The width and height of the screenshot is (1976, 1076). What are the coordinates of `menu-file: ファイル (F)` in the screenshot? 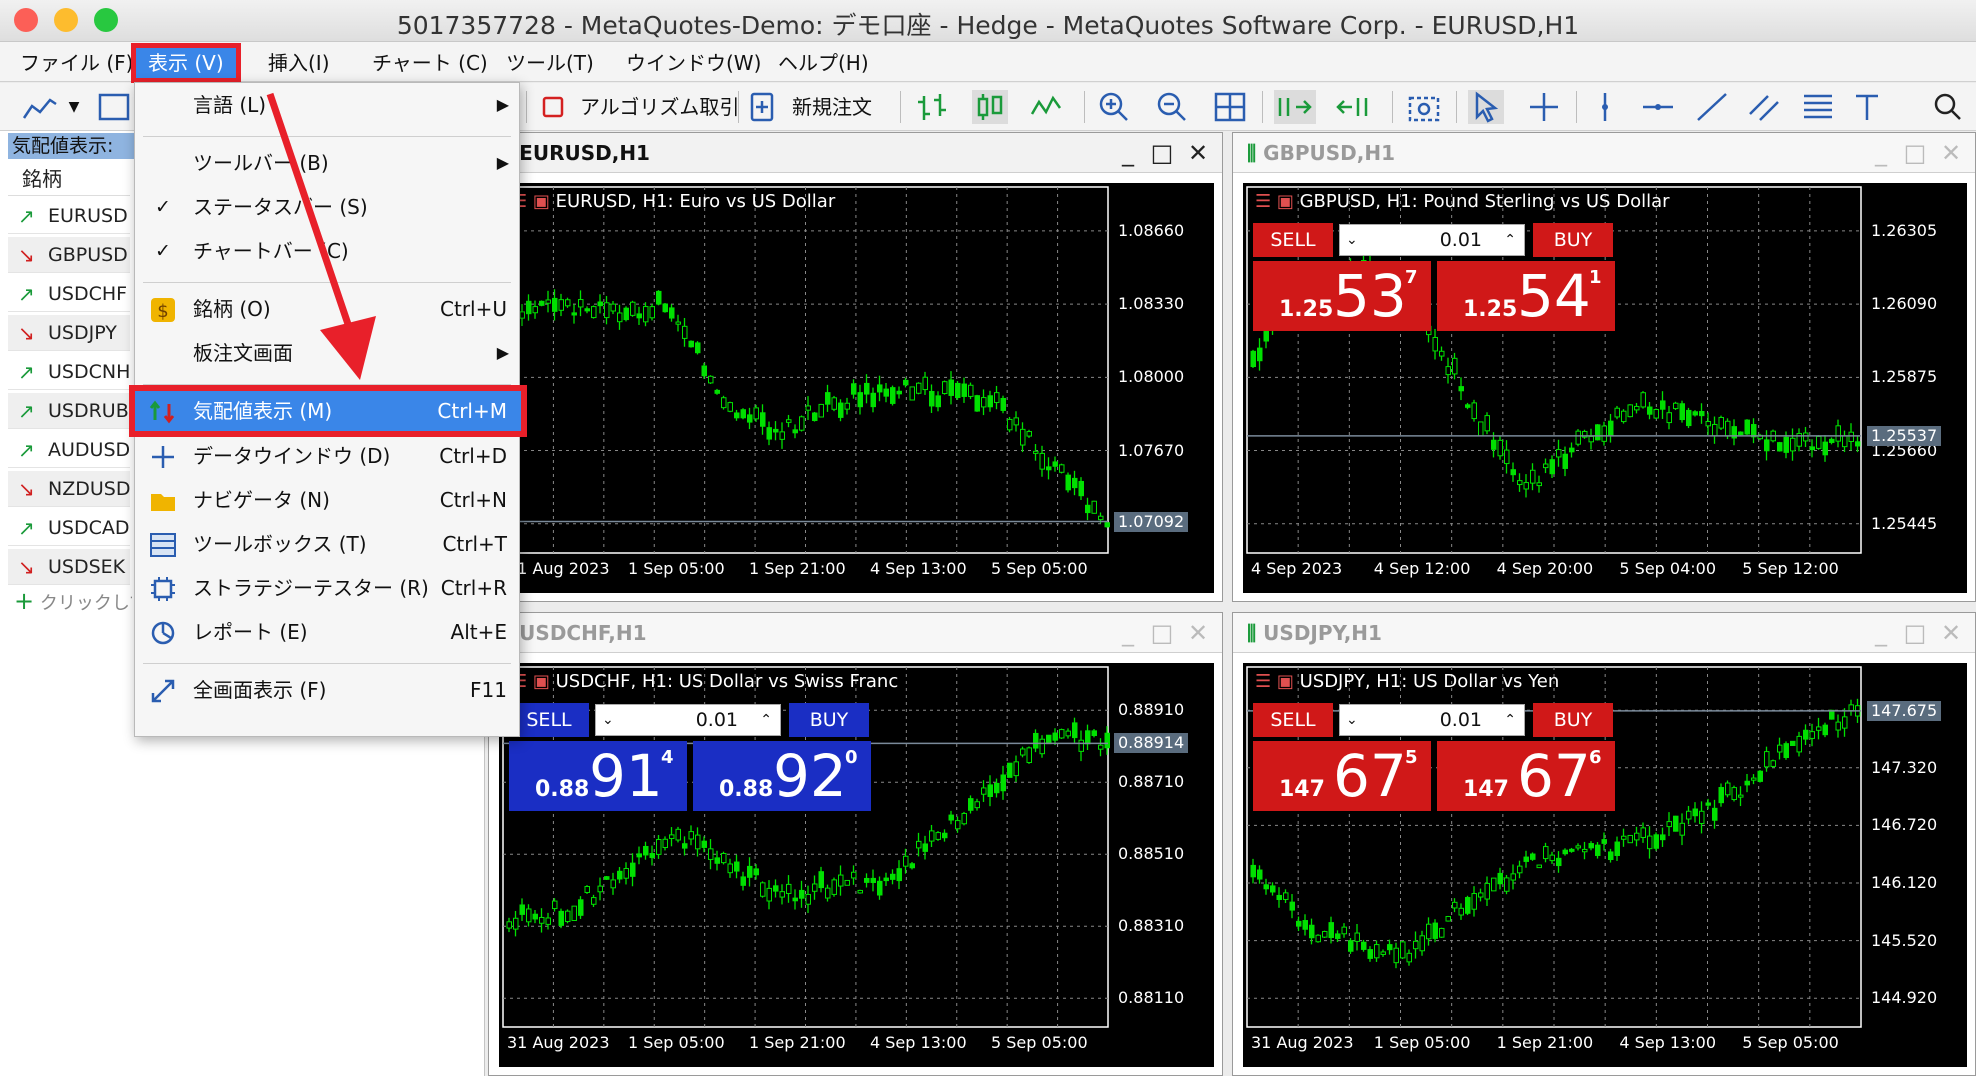 It's located at (76, 63).